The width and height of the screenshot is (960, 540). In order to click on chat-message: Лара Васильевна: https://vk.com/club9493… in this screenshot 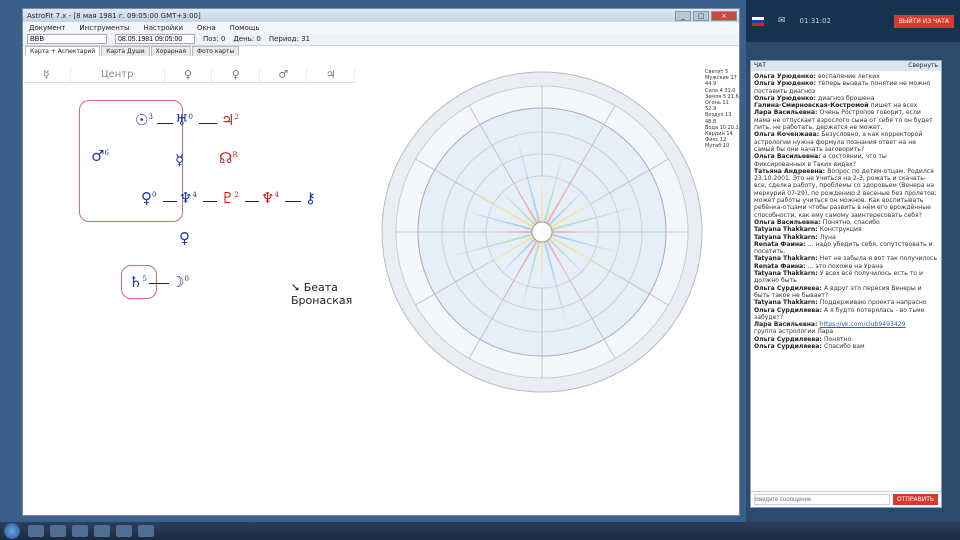, I will do `click(846, 324)`.